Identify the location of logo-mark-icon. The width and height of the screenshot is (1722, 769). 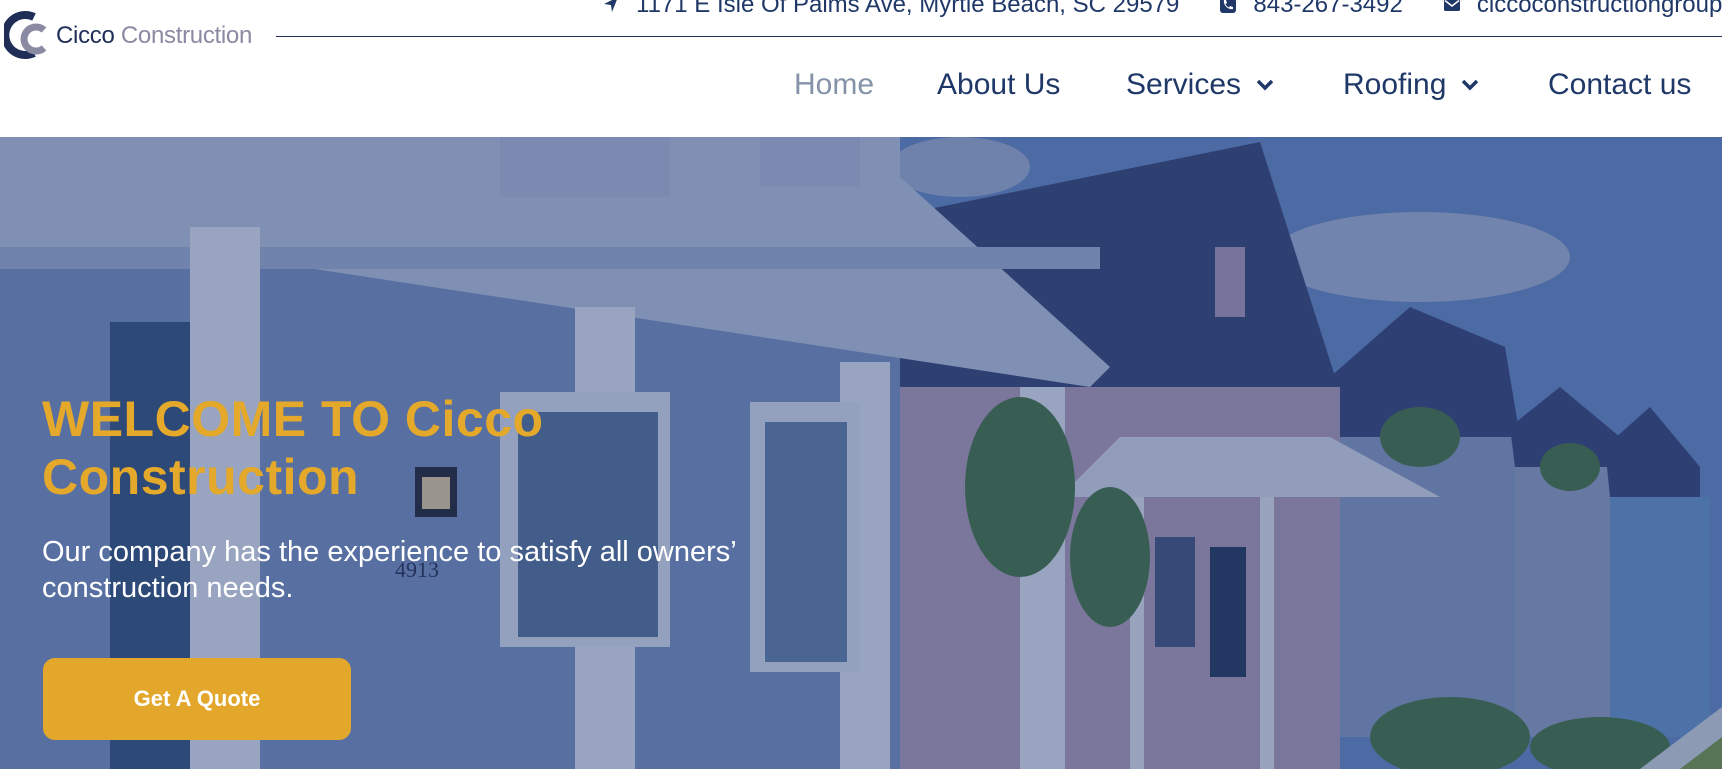
(25, 35).